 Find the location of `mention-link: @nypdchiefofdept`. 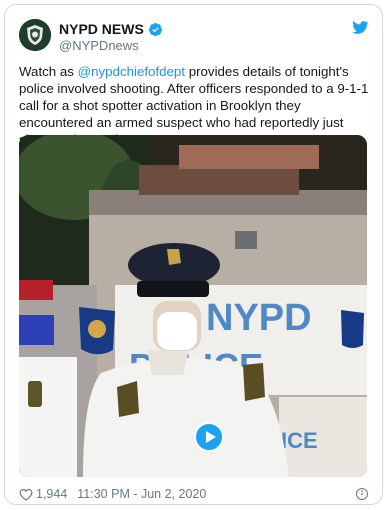

mention-link: @nypdchiefofdept is located at coordinates (131, 71).